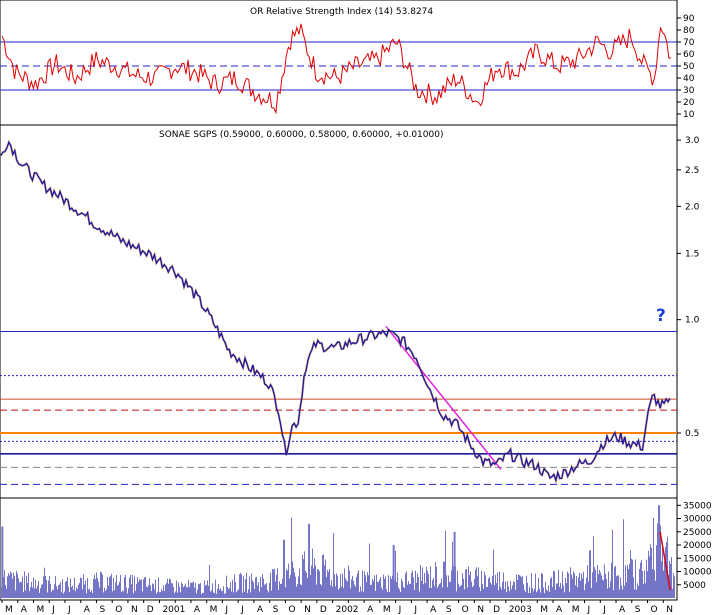 The width and height of the screenshot is (724, 615). I want to click on rsi-ytick-label: 50, so click(689, 67).